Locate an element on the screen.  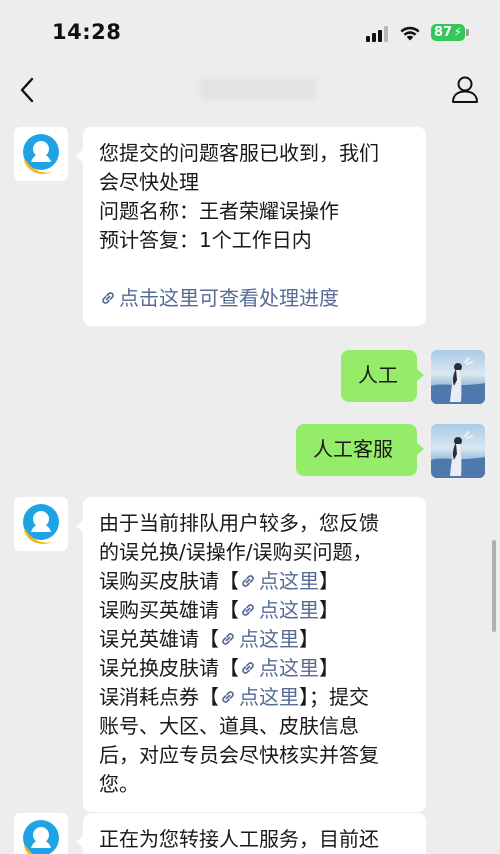
message-text: 误兑英雄请【 点这里】 is located at coordinates (254, 639).